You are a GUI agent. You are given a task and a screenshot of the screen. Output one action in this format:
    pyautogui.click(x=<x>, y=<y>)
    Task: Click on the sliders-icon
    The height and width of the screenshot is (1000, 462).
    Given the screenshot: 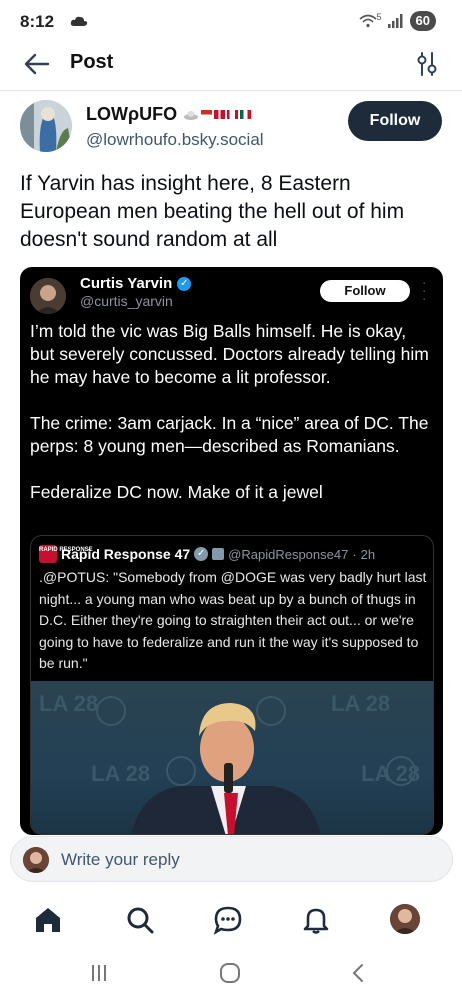 What is the action you would take?
    pyautogui.click(x=427, y=64)
    